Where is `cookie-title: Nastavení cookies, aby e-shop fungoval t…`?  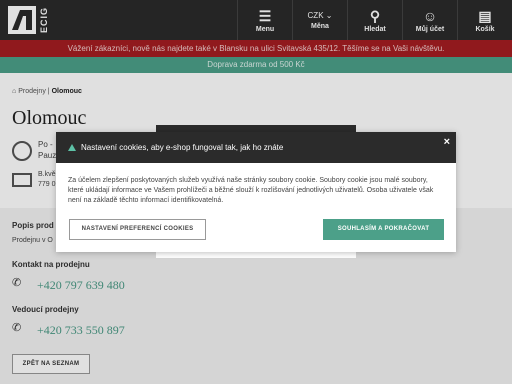
cookie-title: Nastavení cookies, aby e-shop fungoval t… is located at coordinates (182, 147).